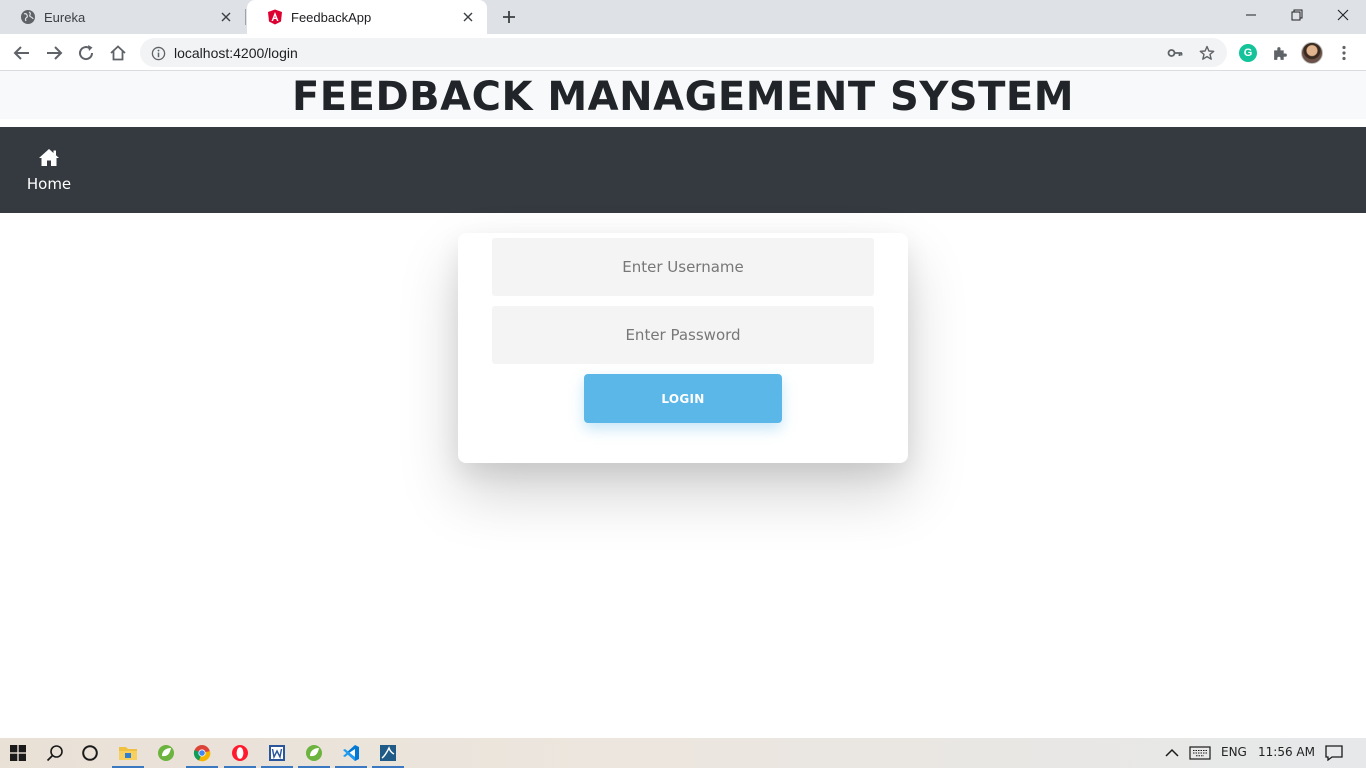 This screenshot has width=1366, height=768. I want to click on new-tab-button, so click(509, 17).